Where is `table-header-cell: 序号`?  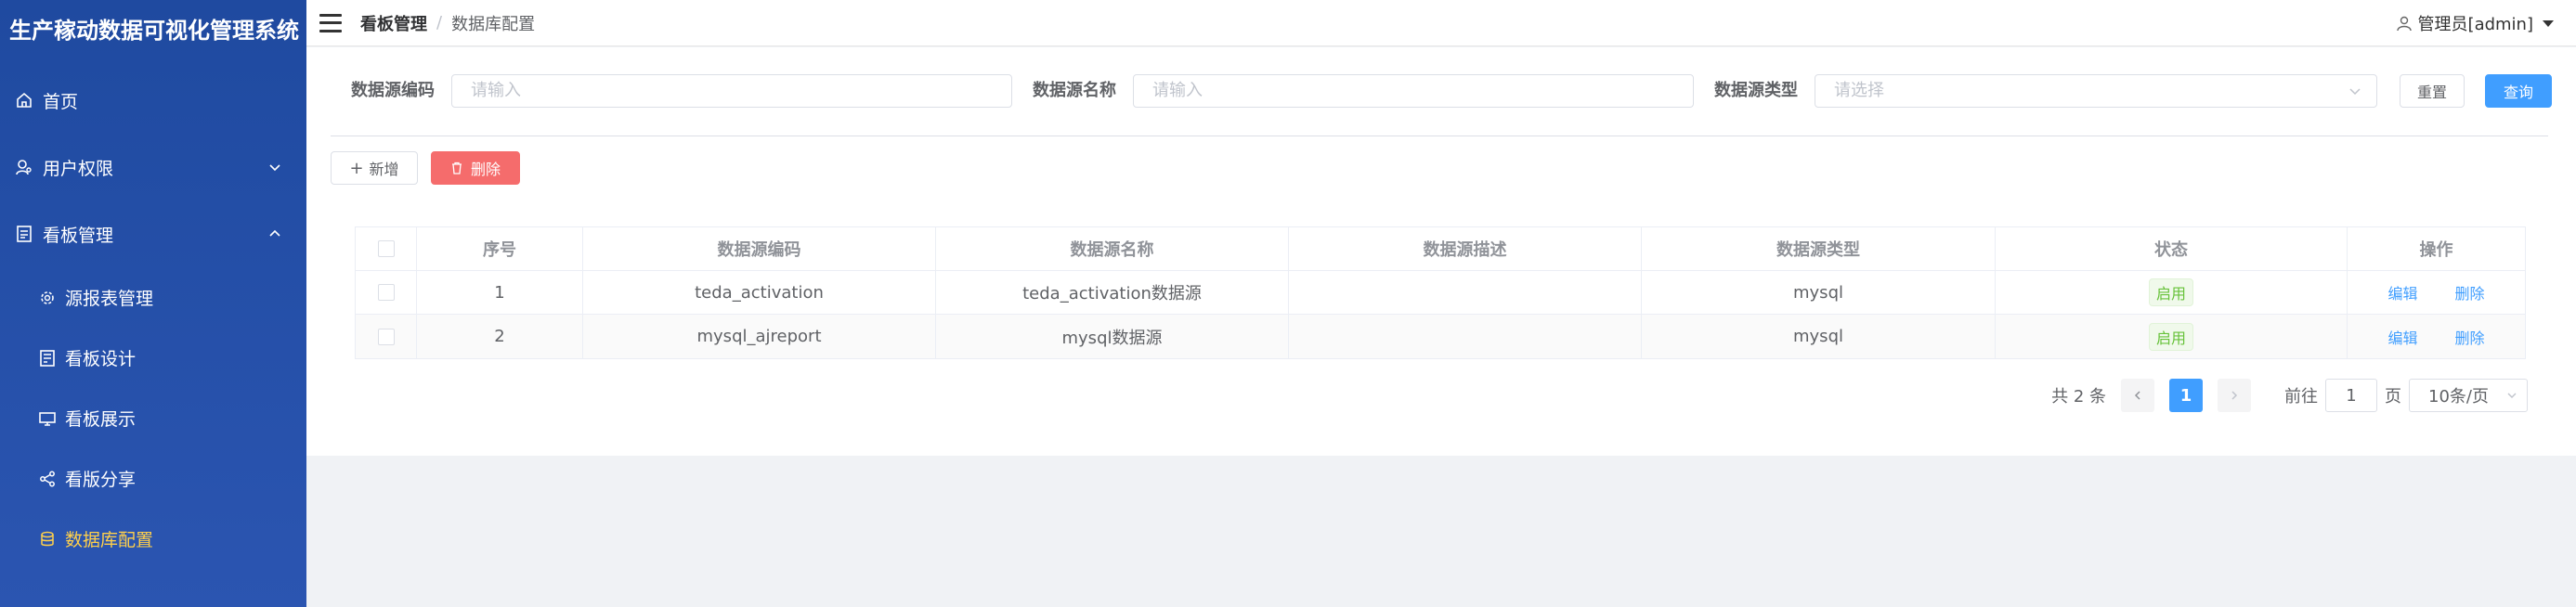 table-header-cell: 序号 is located at coordinates (500, 248).